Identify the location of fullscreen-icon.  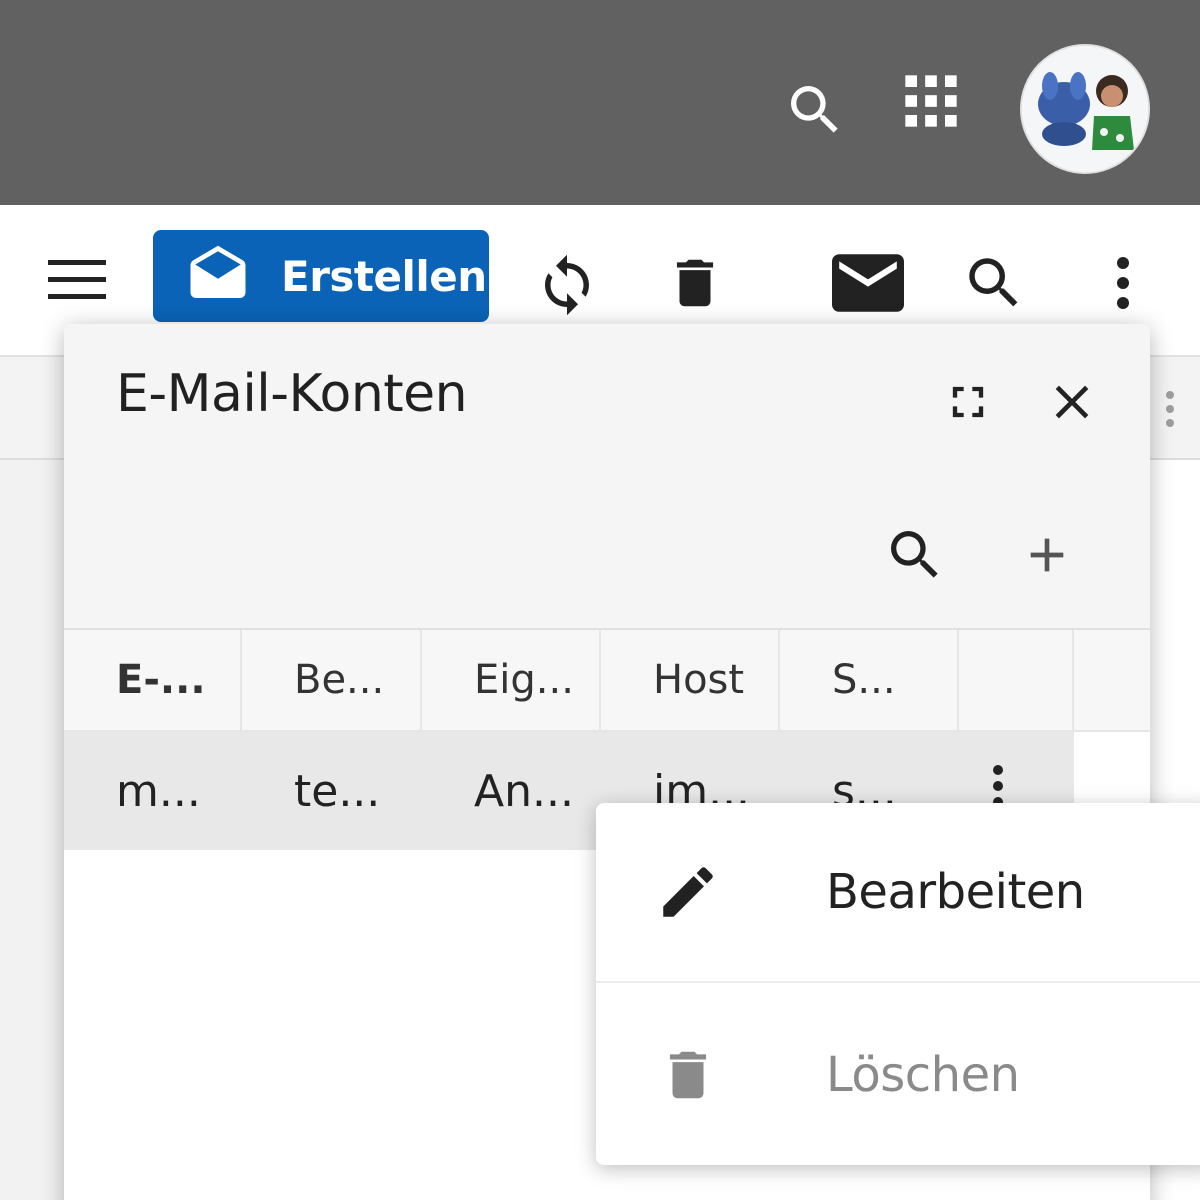
(968, 402).